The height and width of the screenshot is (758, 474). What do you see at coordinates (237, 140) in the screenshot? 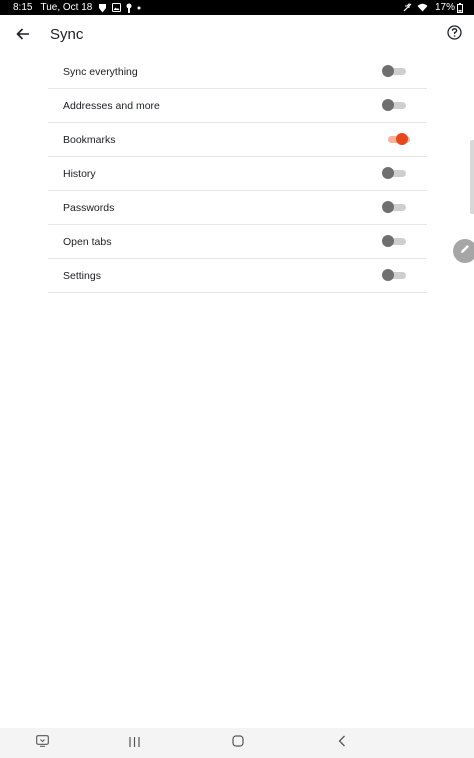
I see `sync-item-bookmarks: Bookmarks` at bounding box center [237, 140].